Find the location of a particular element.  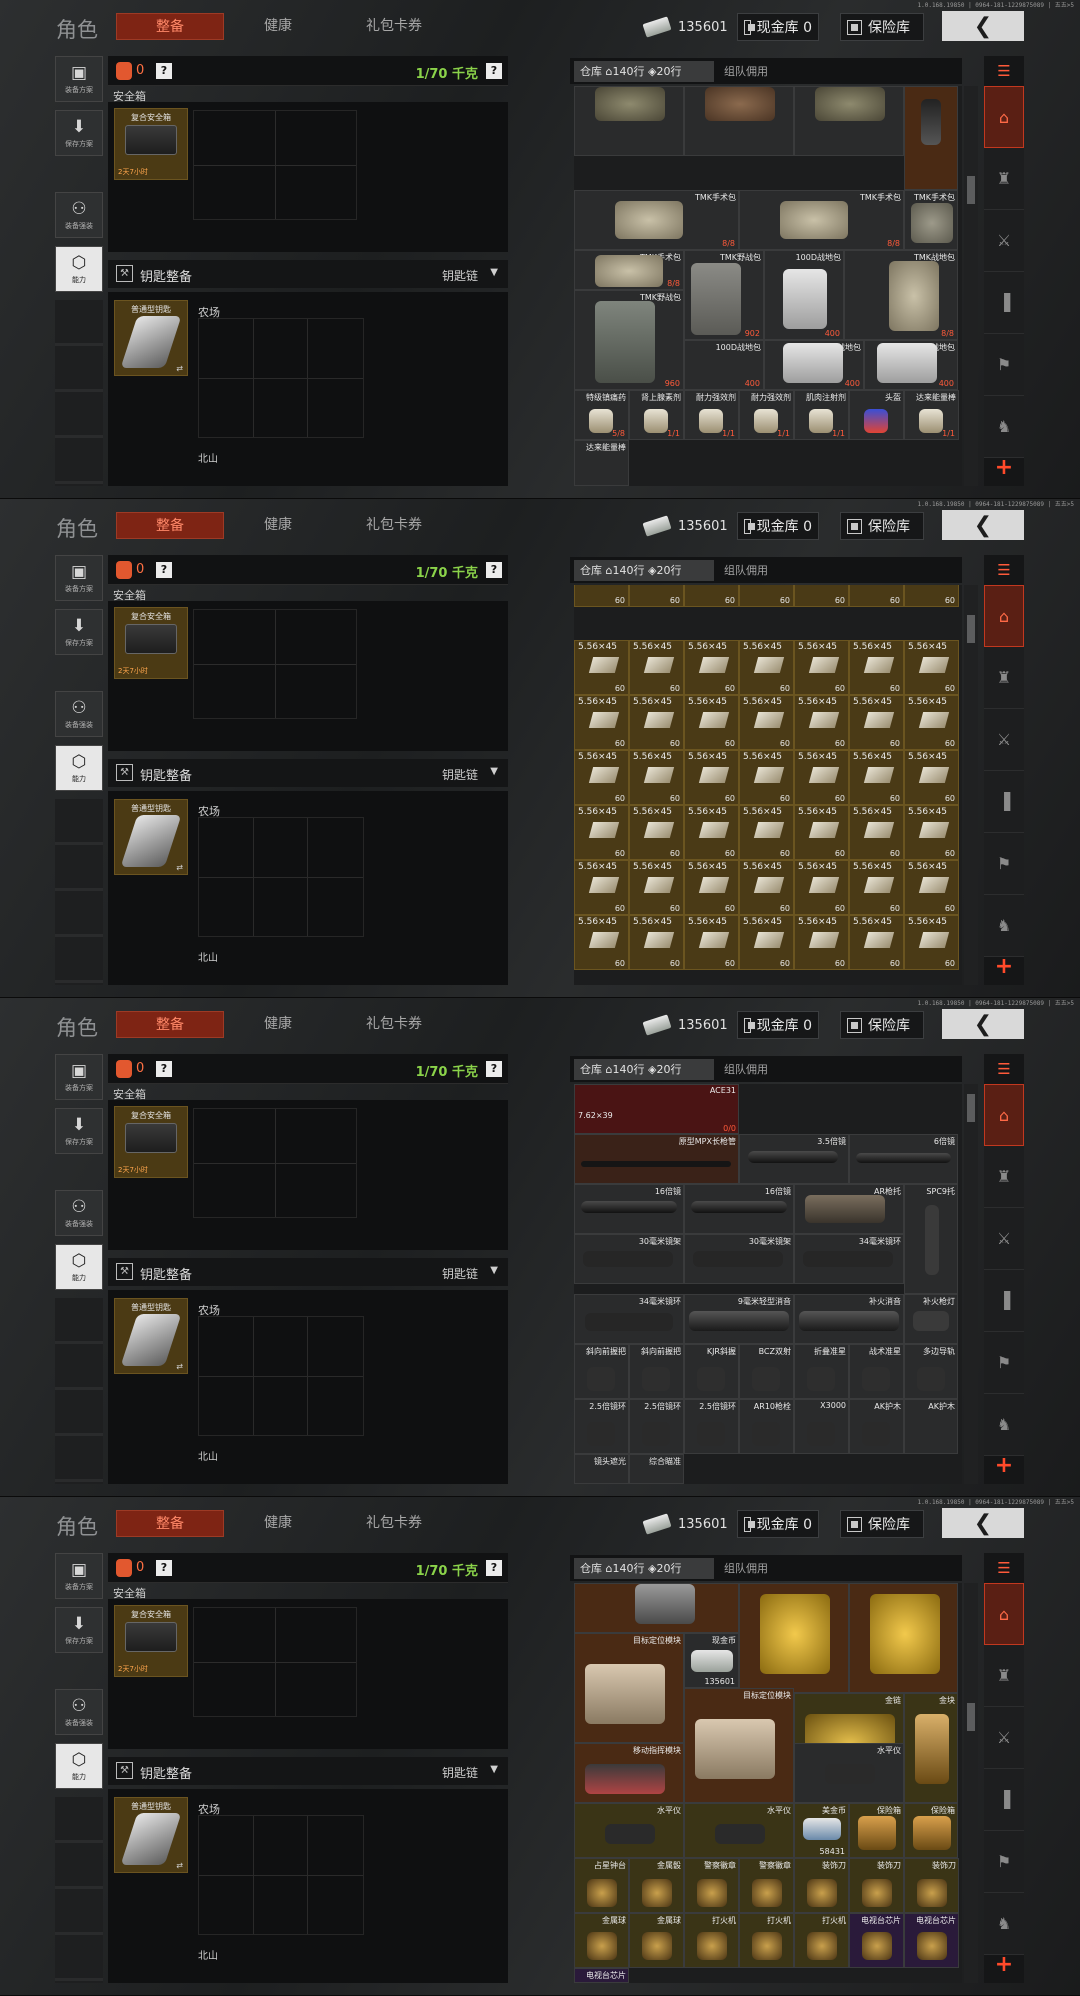

inventory-item: 保险箱 is located at coordinates (876, 1830).